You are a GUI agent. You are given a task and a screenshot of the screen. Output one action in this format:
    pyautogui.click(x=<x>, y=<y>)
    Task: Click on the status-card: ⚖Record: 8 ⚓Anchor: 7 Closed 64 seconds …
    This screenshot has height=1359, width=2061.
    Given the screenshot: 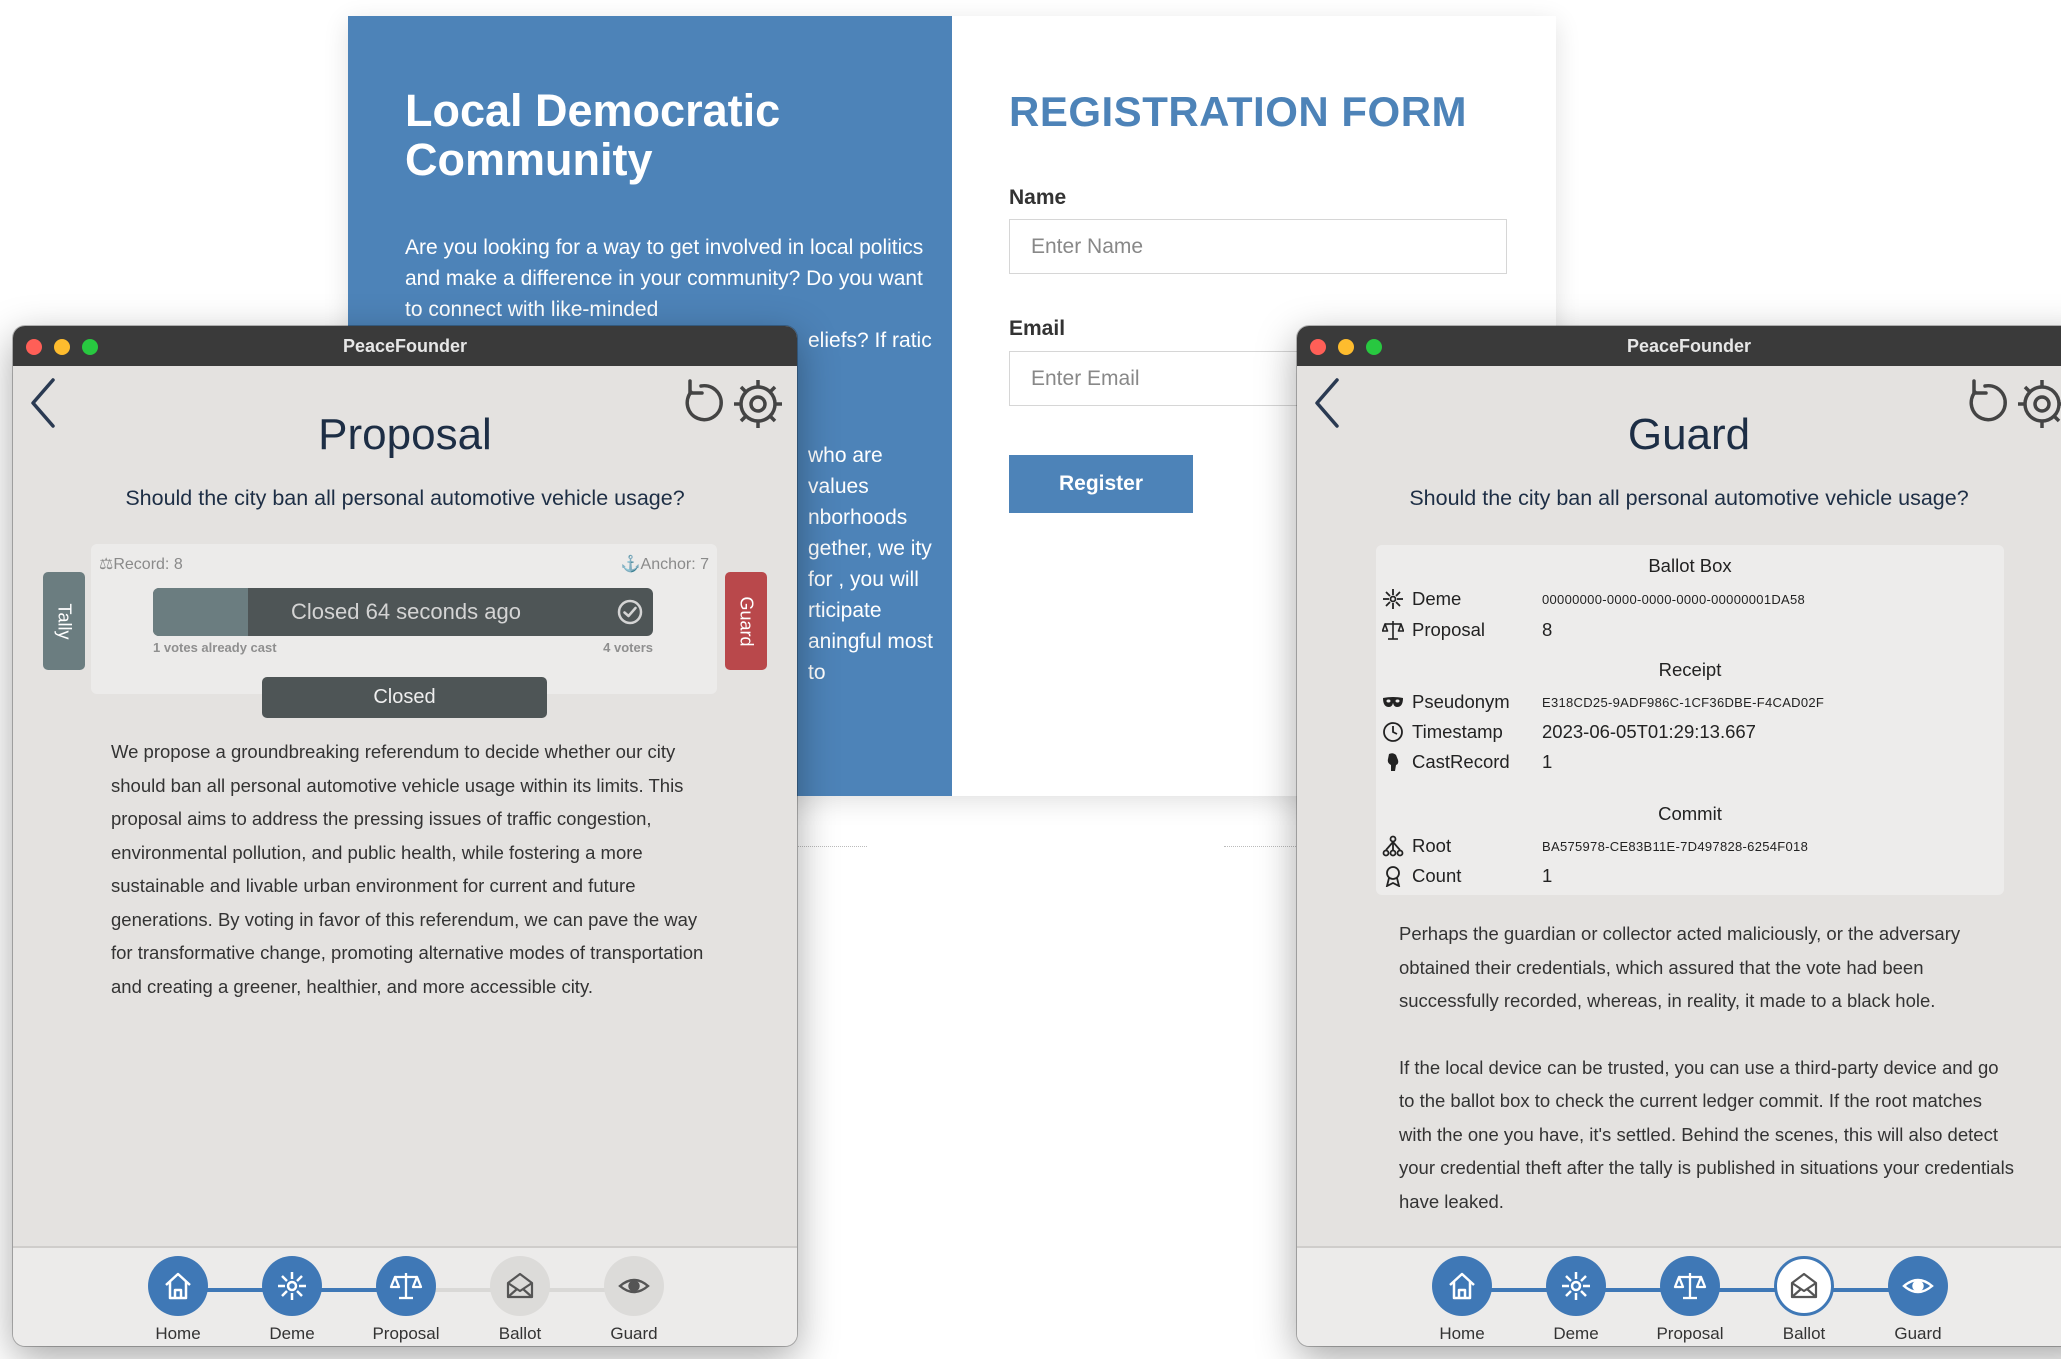 What is the action you would take?
    pyautogui.click(x=404, y=619)
    